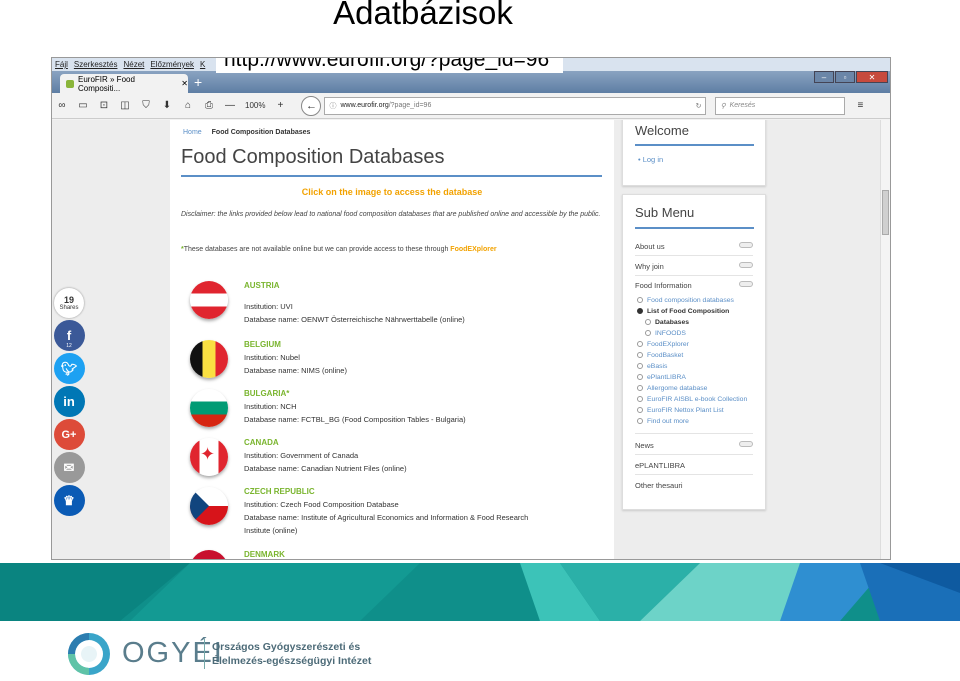 The height and width of the screenshot is (681, 960). Describe the element at coordinates (198, 82) in the screenshot. I see `new-tab-button: +` at that location.